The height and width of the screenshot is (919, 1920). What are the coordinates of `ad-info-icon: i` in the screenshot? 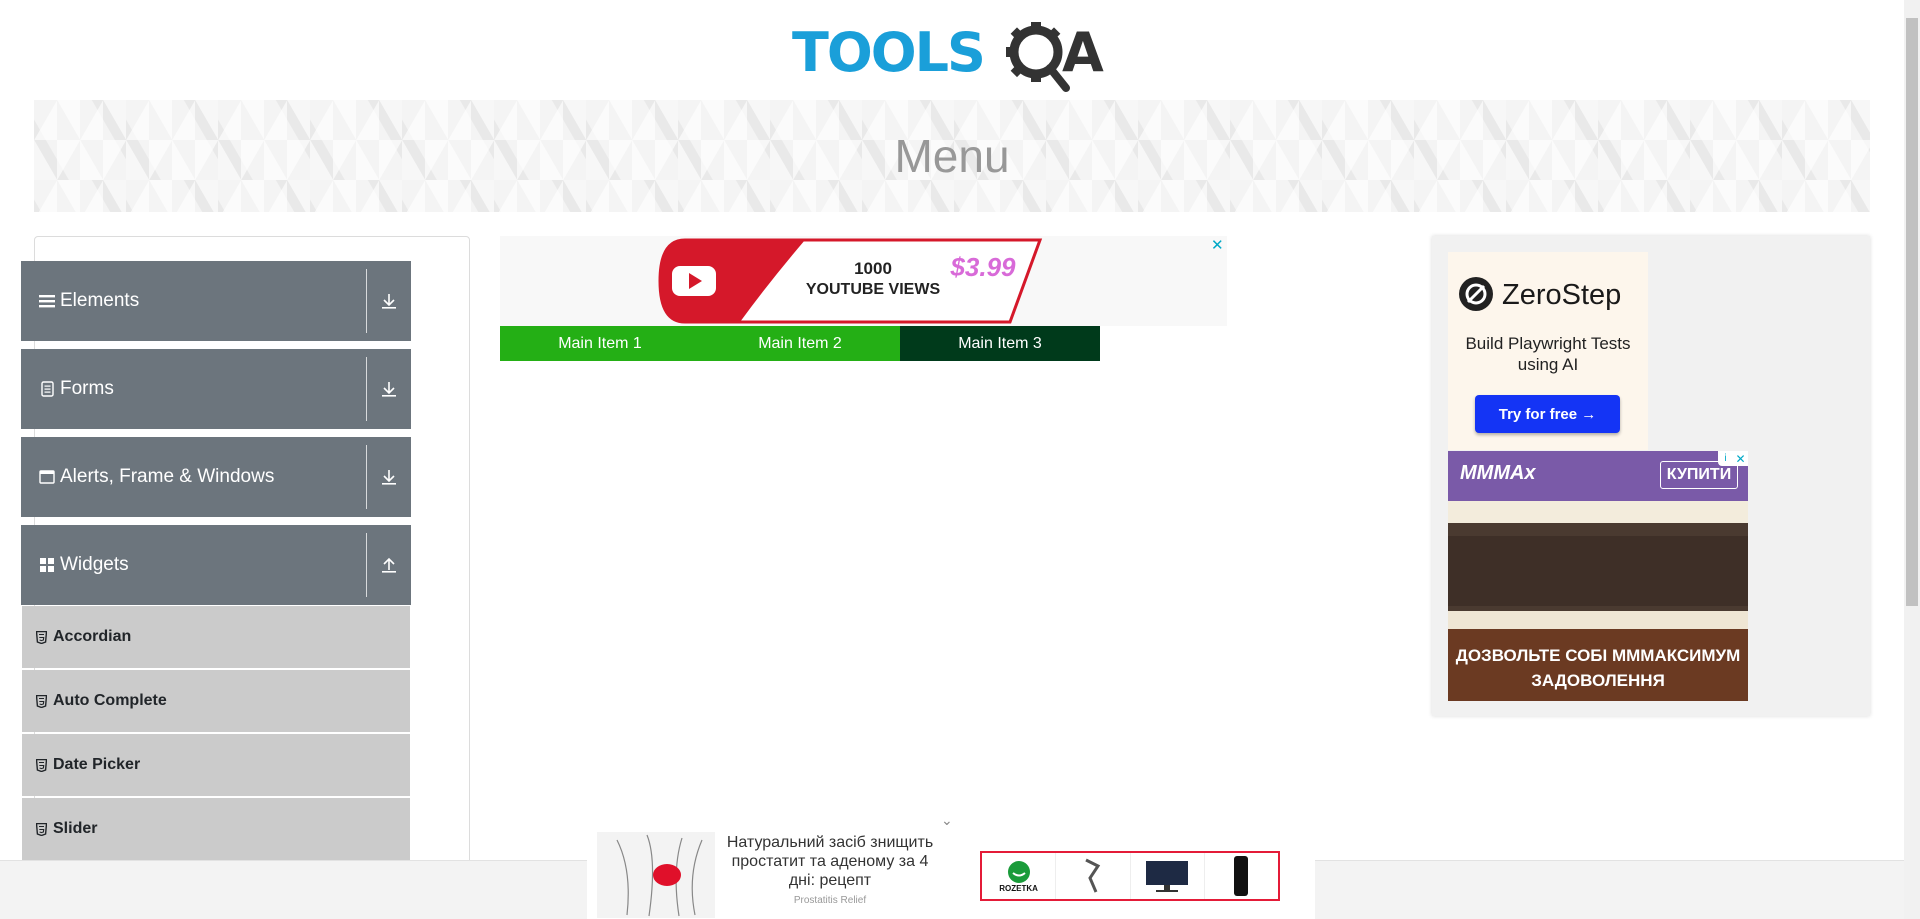 It's located at (1725, 458).